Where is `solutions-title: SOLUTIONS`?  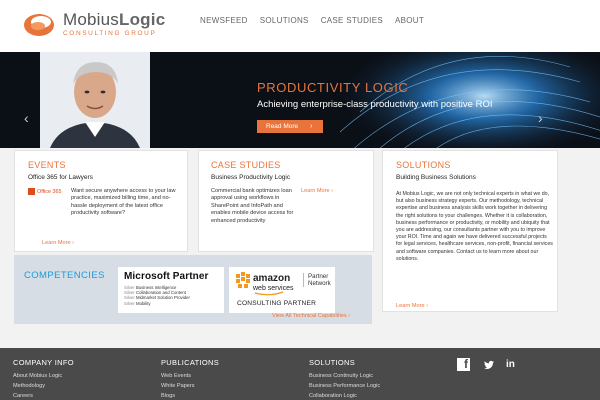 solutions-title: SOLUTIONS is located at coordinates (423, 165).